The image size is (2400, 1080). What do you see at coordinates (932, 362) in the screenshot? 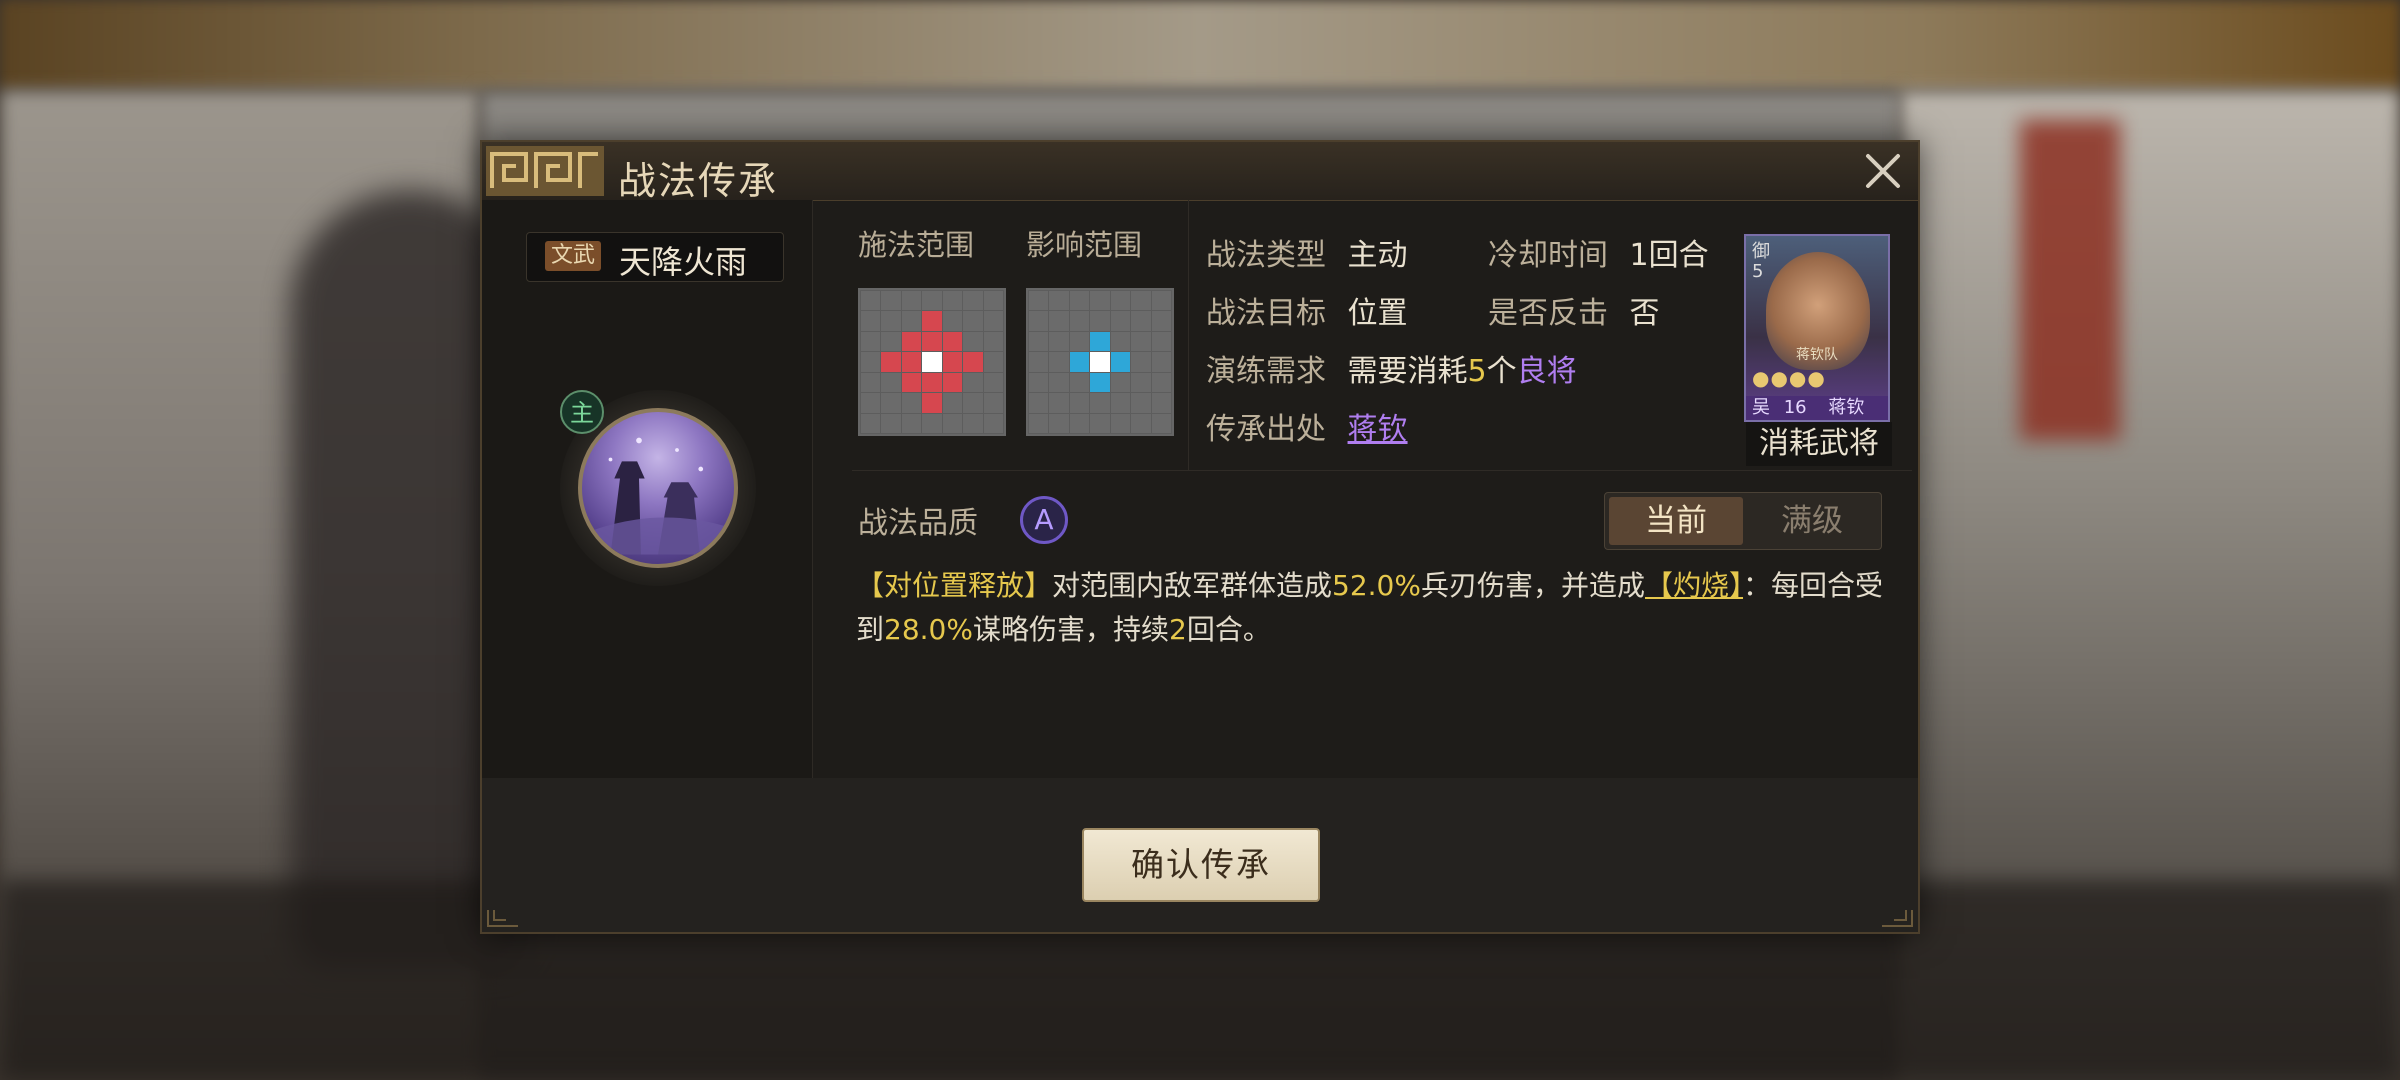
I see `cast-range-grid` at bounding box center [932, 362].